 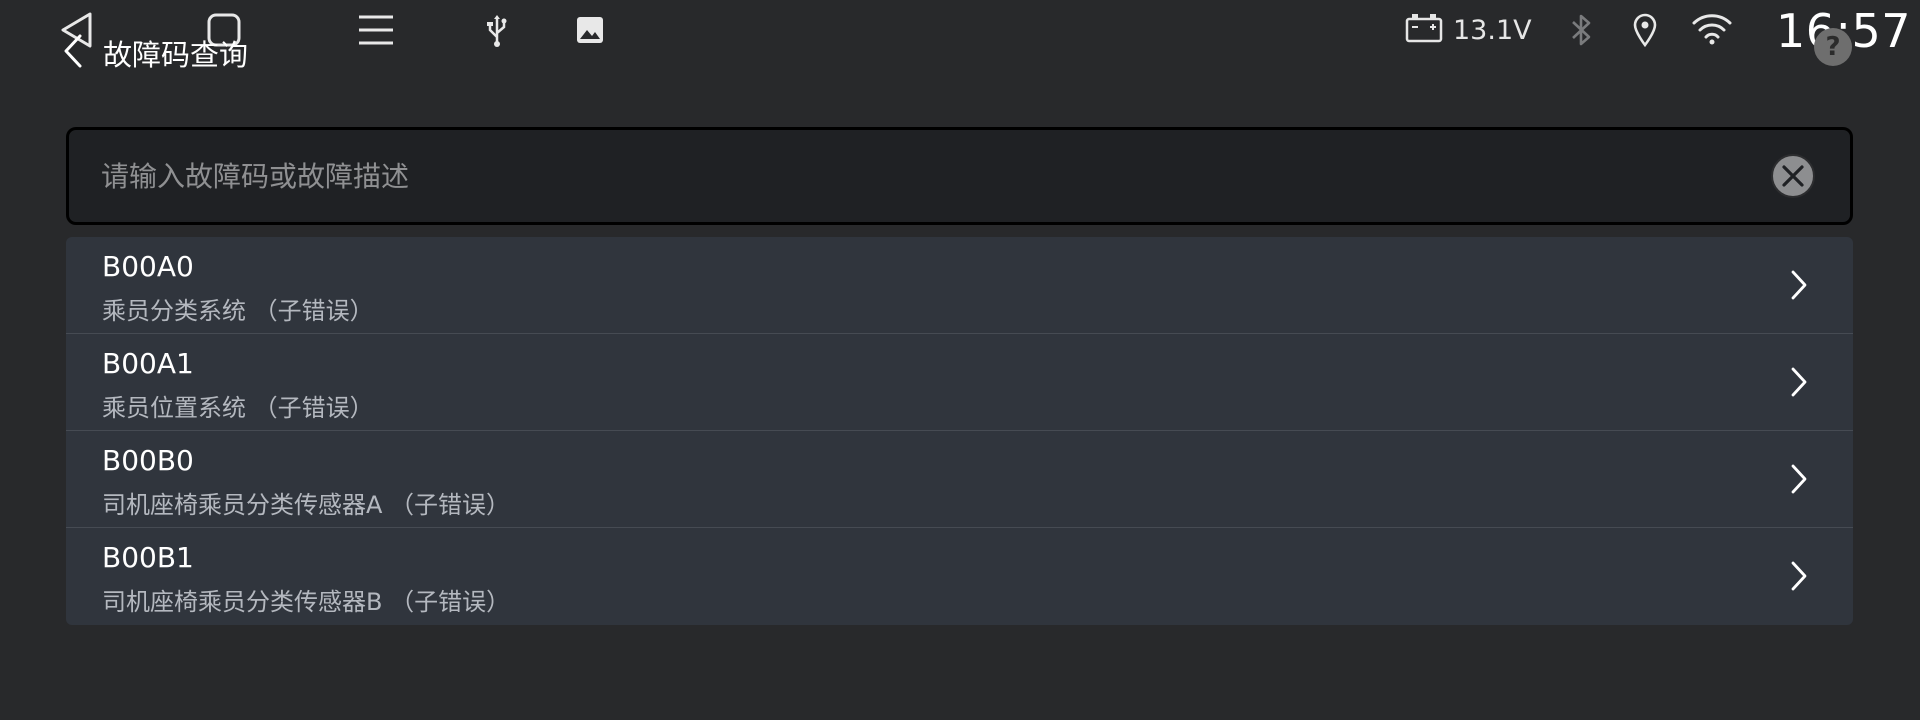 What do you see at coordinates (376, 30) in the screenshot?
I see `menu-lines-icon` at bounding box center [376, 30].